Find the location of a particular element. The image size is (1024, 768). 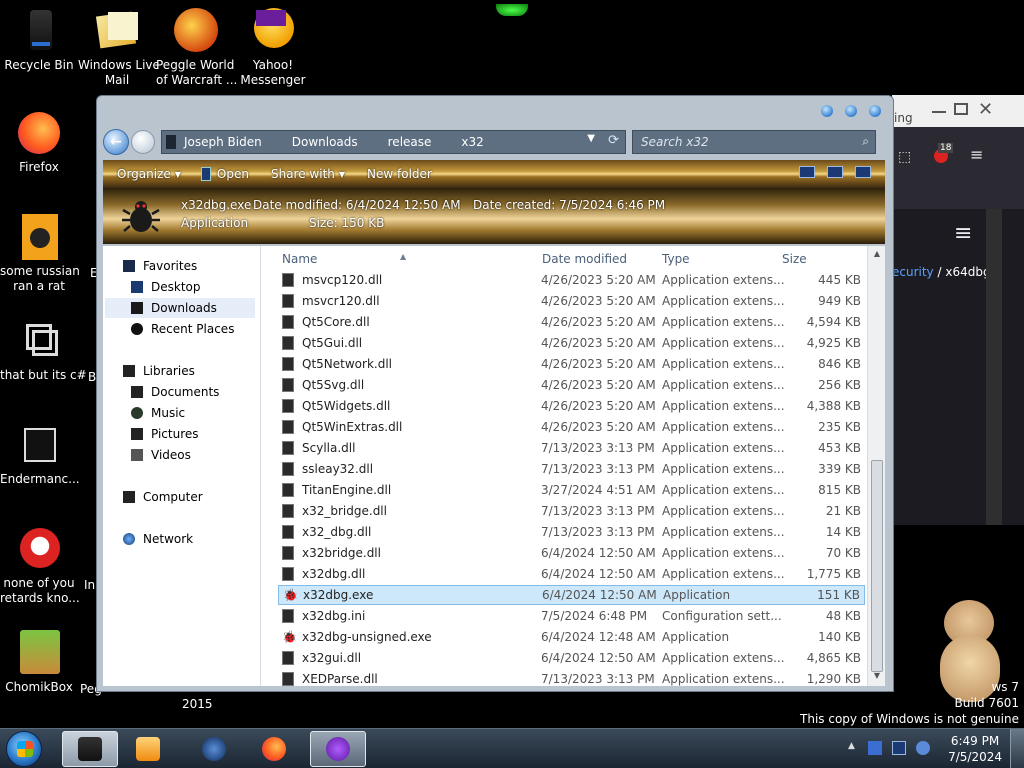

details-file-name: x32dbg.exe is located at coordinates (216, 205).